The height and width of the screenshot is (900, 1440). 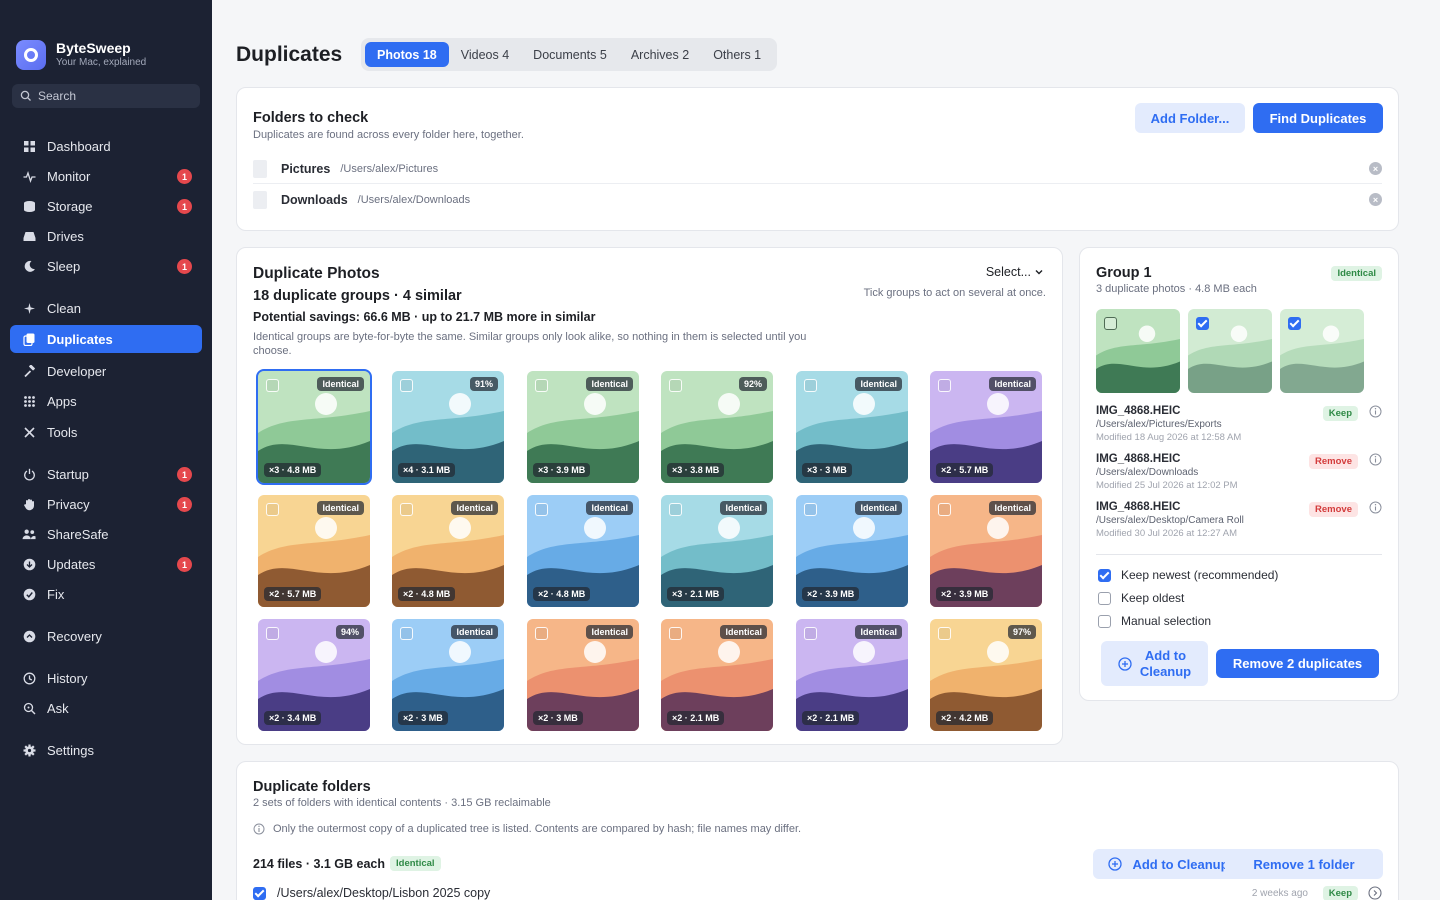 What do you see at coordinates (427, 594) in the screenshot?
I see `group-meta: ×2 · 4.8 MB` at bounding box center [427, 594].